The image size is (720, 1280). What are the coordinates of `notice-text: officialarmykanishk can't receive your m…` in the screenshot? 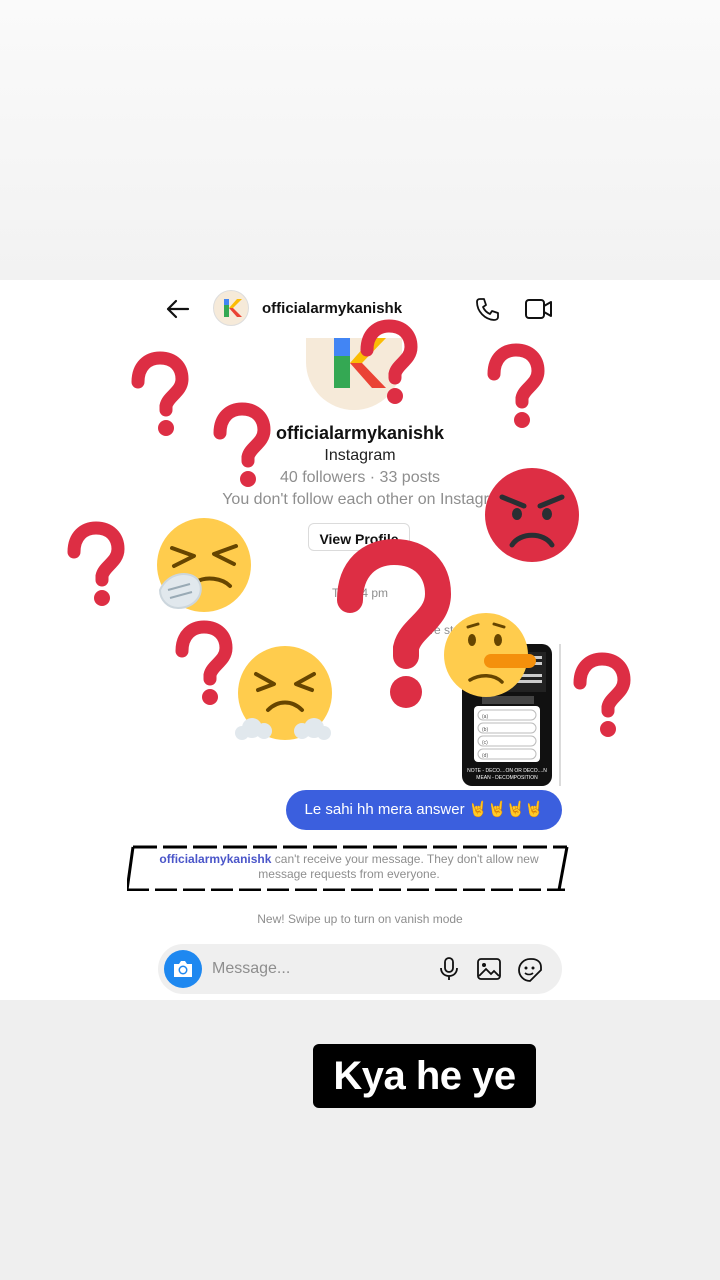 It's located at (349, 867).